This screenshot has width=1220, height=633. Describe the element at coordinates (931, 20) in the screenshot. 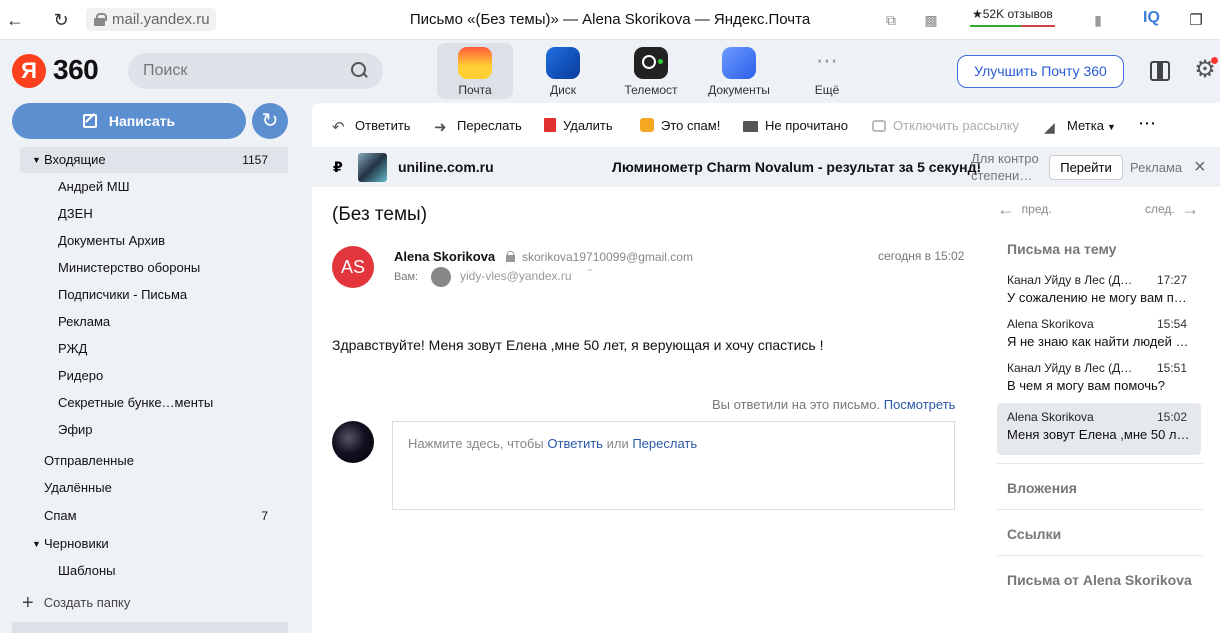

I see `extension-icon: ▩` at that location.